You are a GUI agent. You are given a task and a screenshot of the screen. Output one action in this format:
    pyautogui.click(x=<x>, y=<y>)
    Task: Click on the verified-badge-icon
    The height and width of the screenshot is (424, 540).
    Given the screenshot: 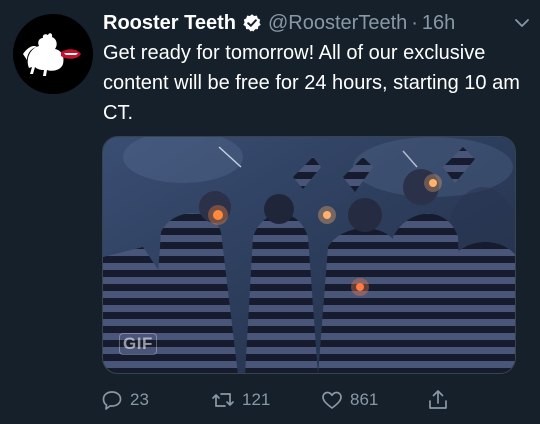 What is the action you would take?
    pyautogui.click(x=252, y=23)
    